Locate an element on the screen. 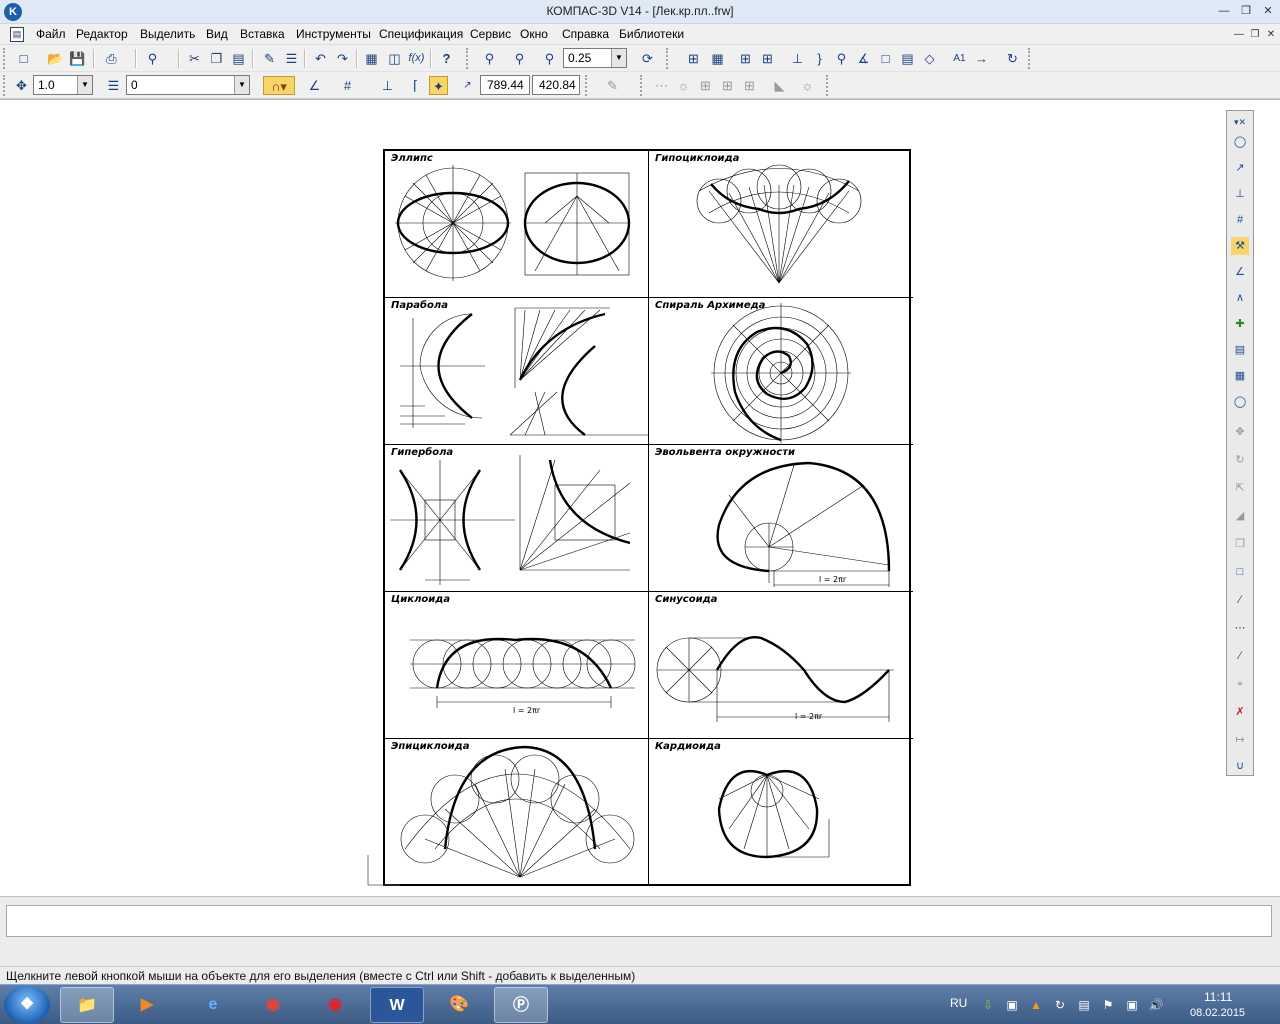 Image resolution: width=1280 pixels, height=1024 pixels. menu-help: Справка is located at coordinates (585, 34).